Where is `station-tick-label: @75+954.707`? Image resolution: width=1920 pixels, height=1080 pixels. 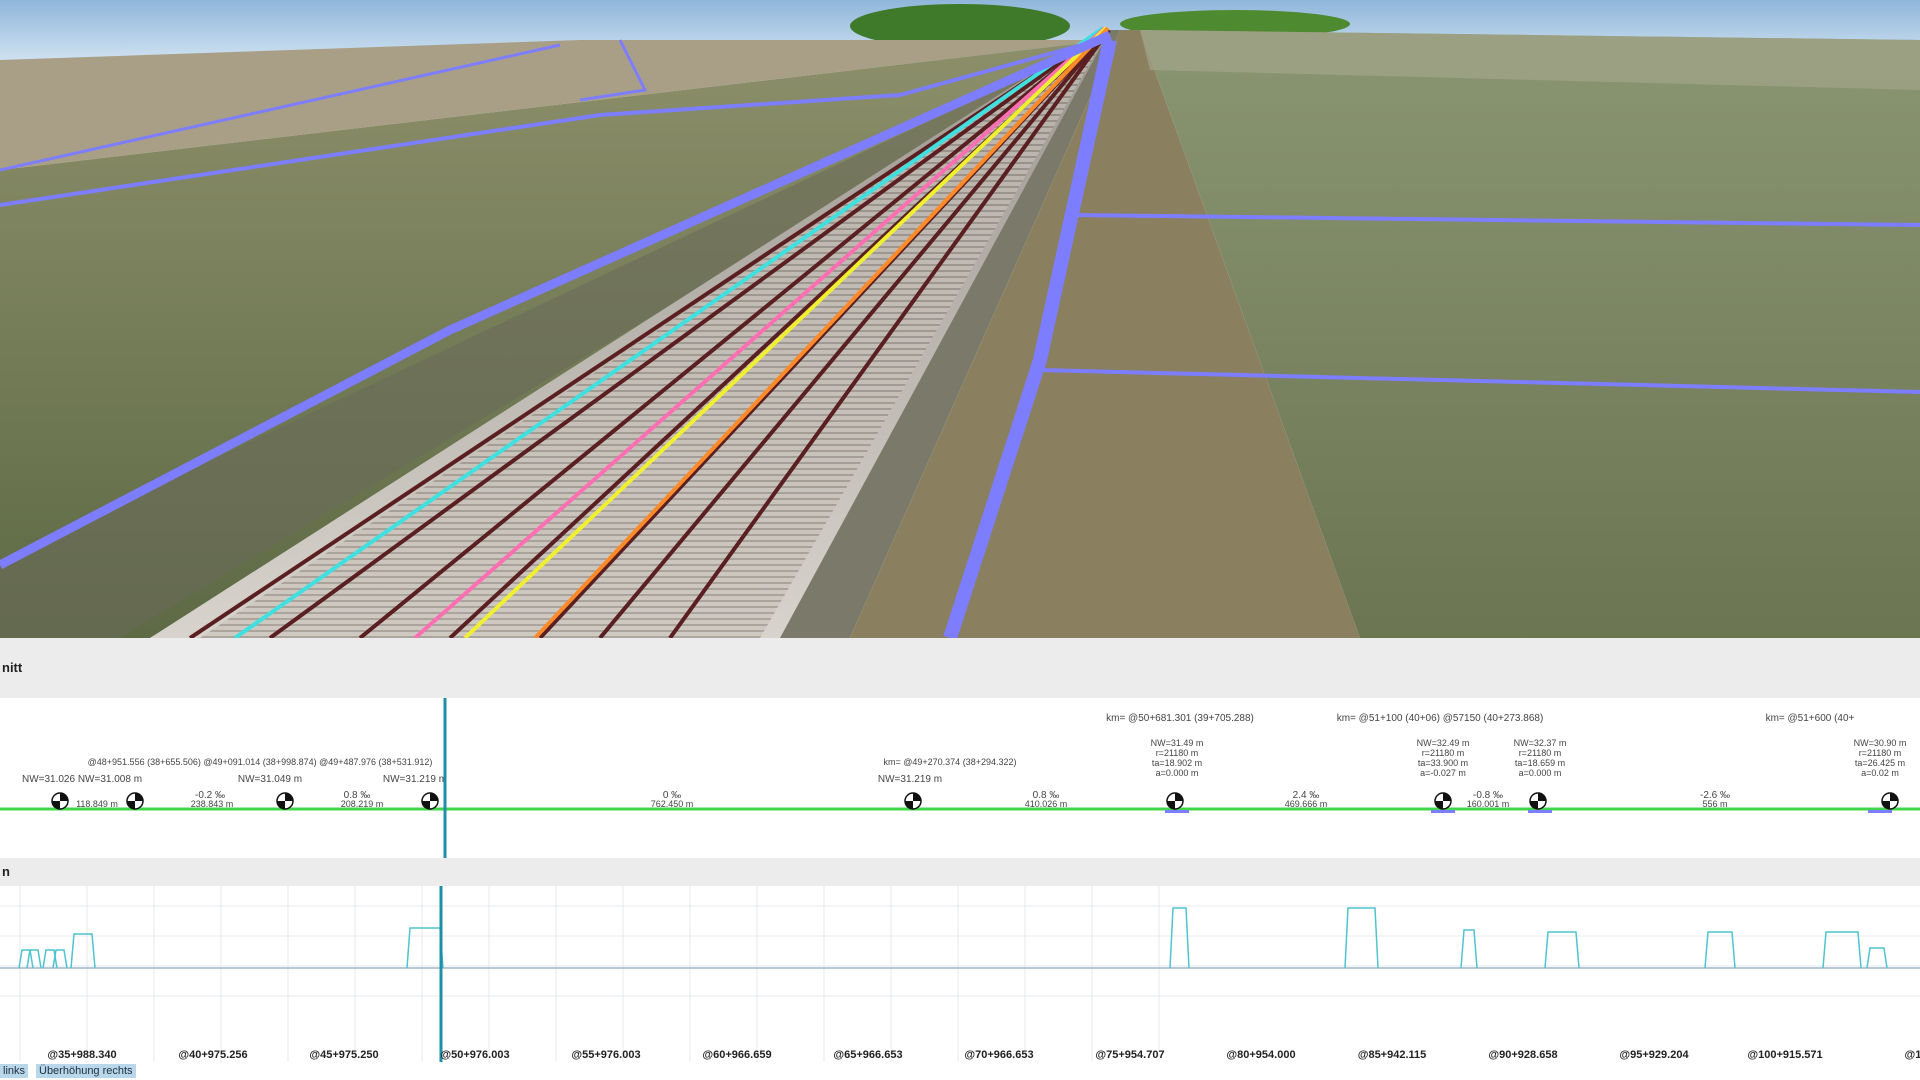 station-tick-label: @75+954.707 is located at coordinates (1129, 1055).